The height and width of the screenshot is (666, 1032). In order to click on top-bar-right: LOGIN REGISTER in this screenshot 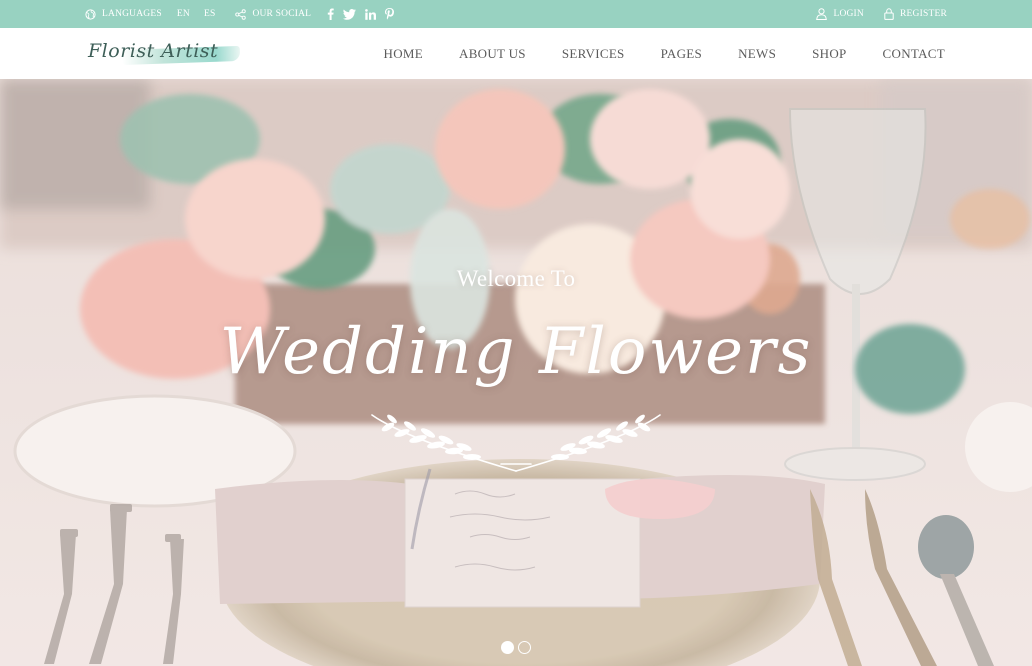, I will do `click(881, 14)`.